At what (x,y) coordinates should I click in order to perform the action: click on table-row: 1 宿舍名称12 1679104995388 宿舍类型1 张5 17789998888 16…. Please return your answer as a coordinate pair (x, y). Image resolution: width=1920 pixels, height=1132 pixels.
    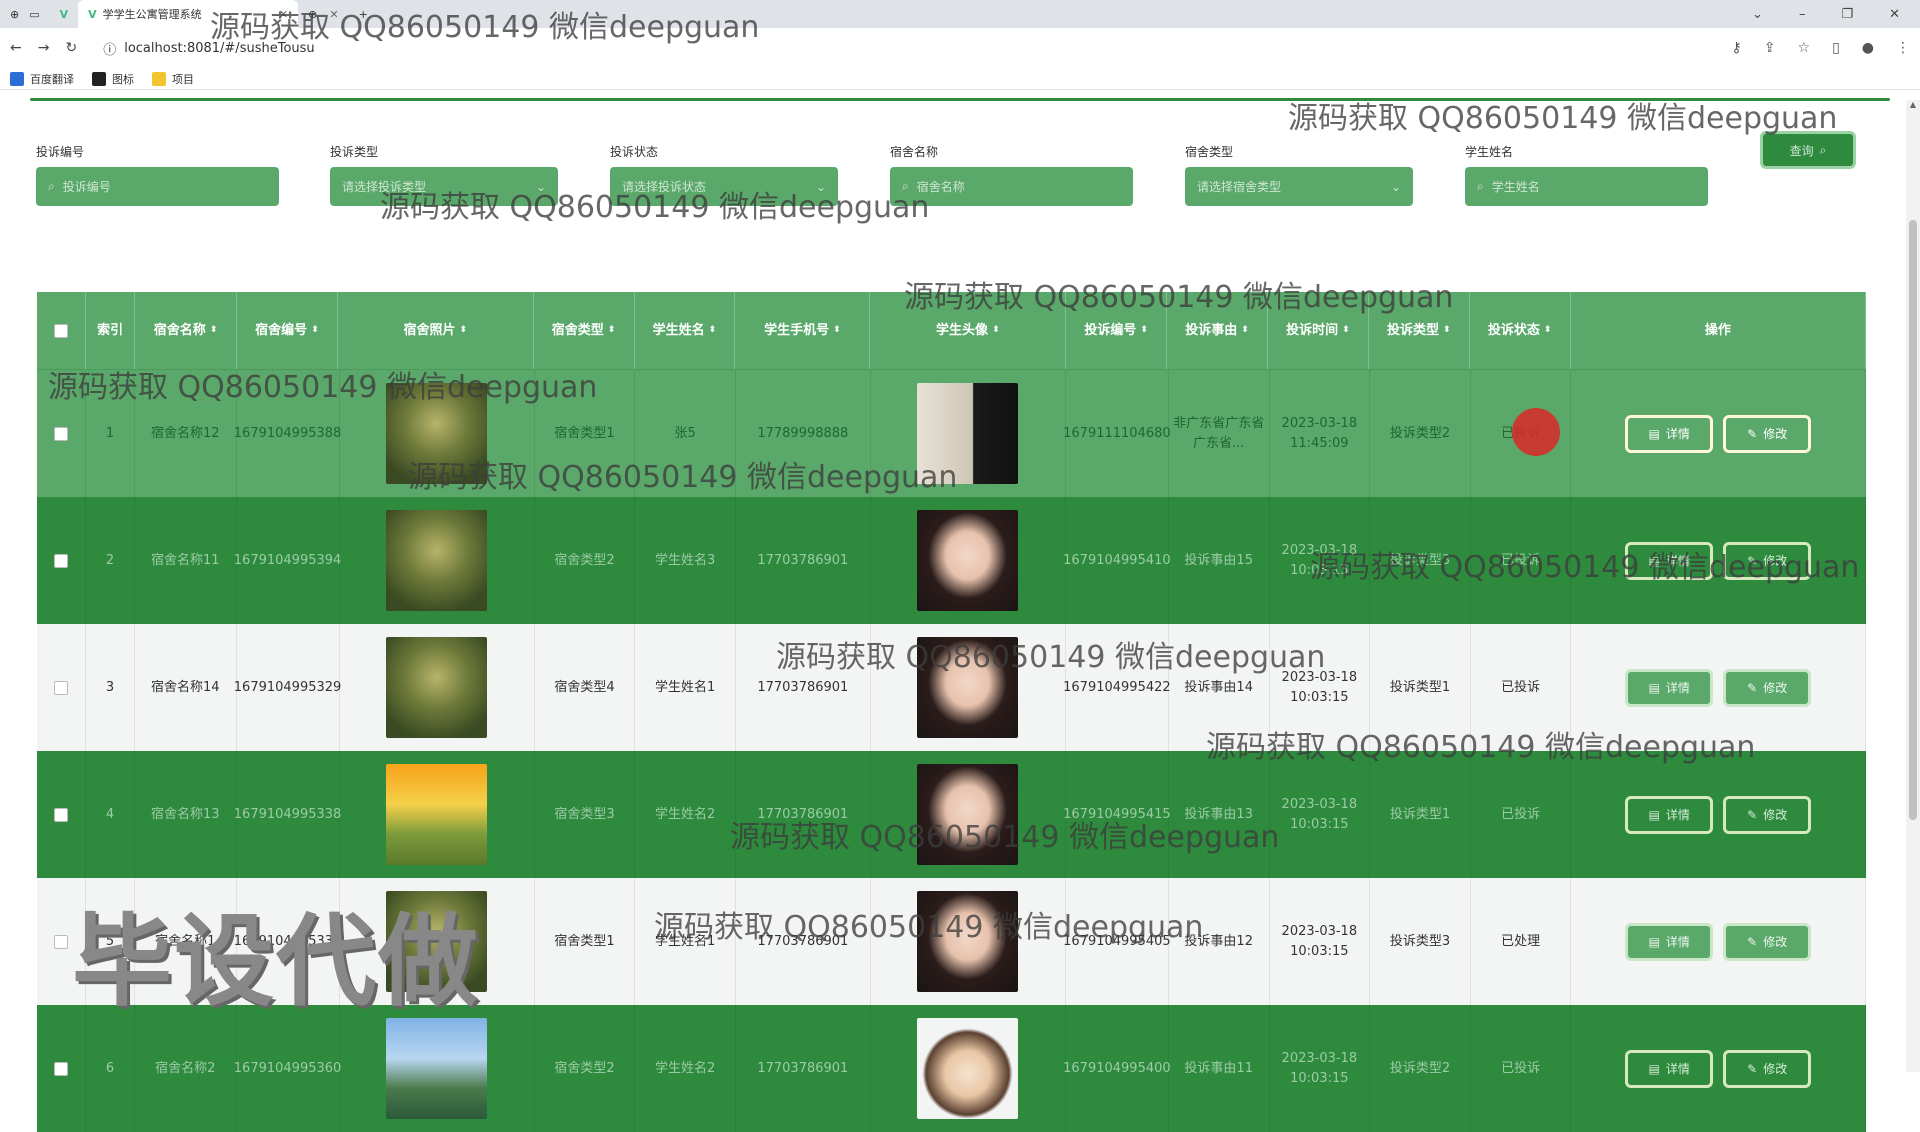
    Looking at the image, I should click on (951, 433).